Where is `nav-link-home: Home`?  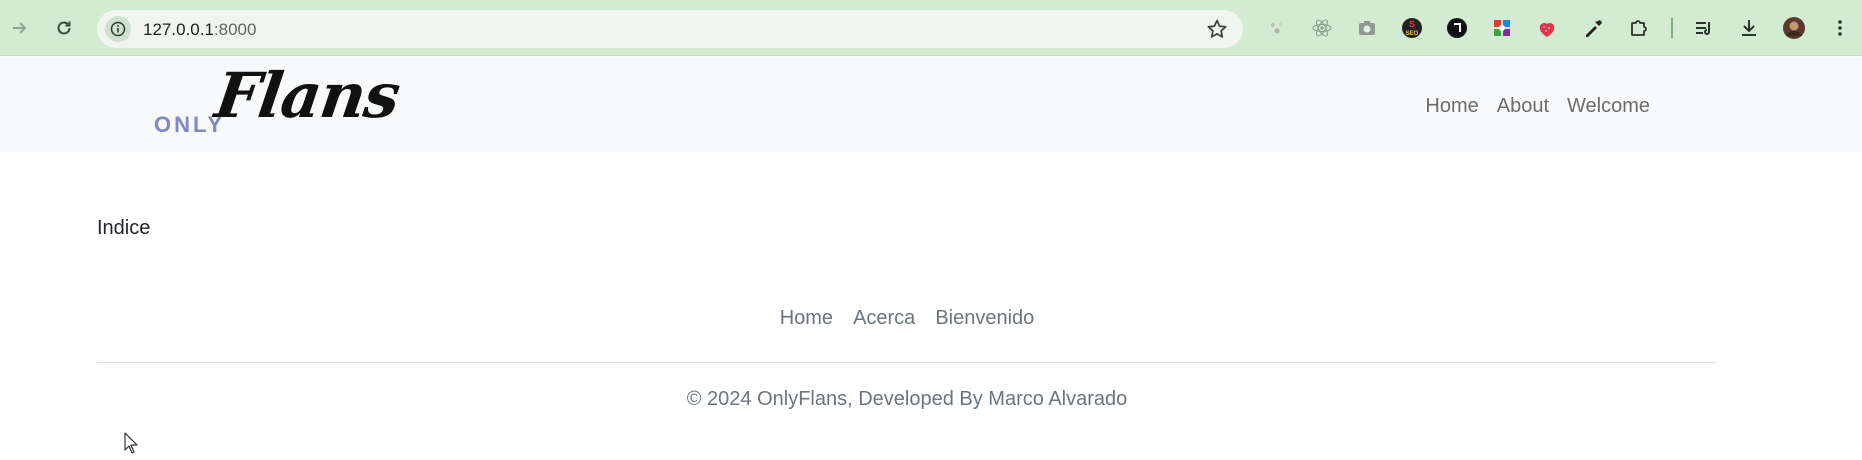
nav-link-home: Home is located at coordinates (1451, 106).